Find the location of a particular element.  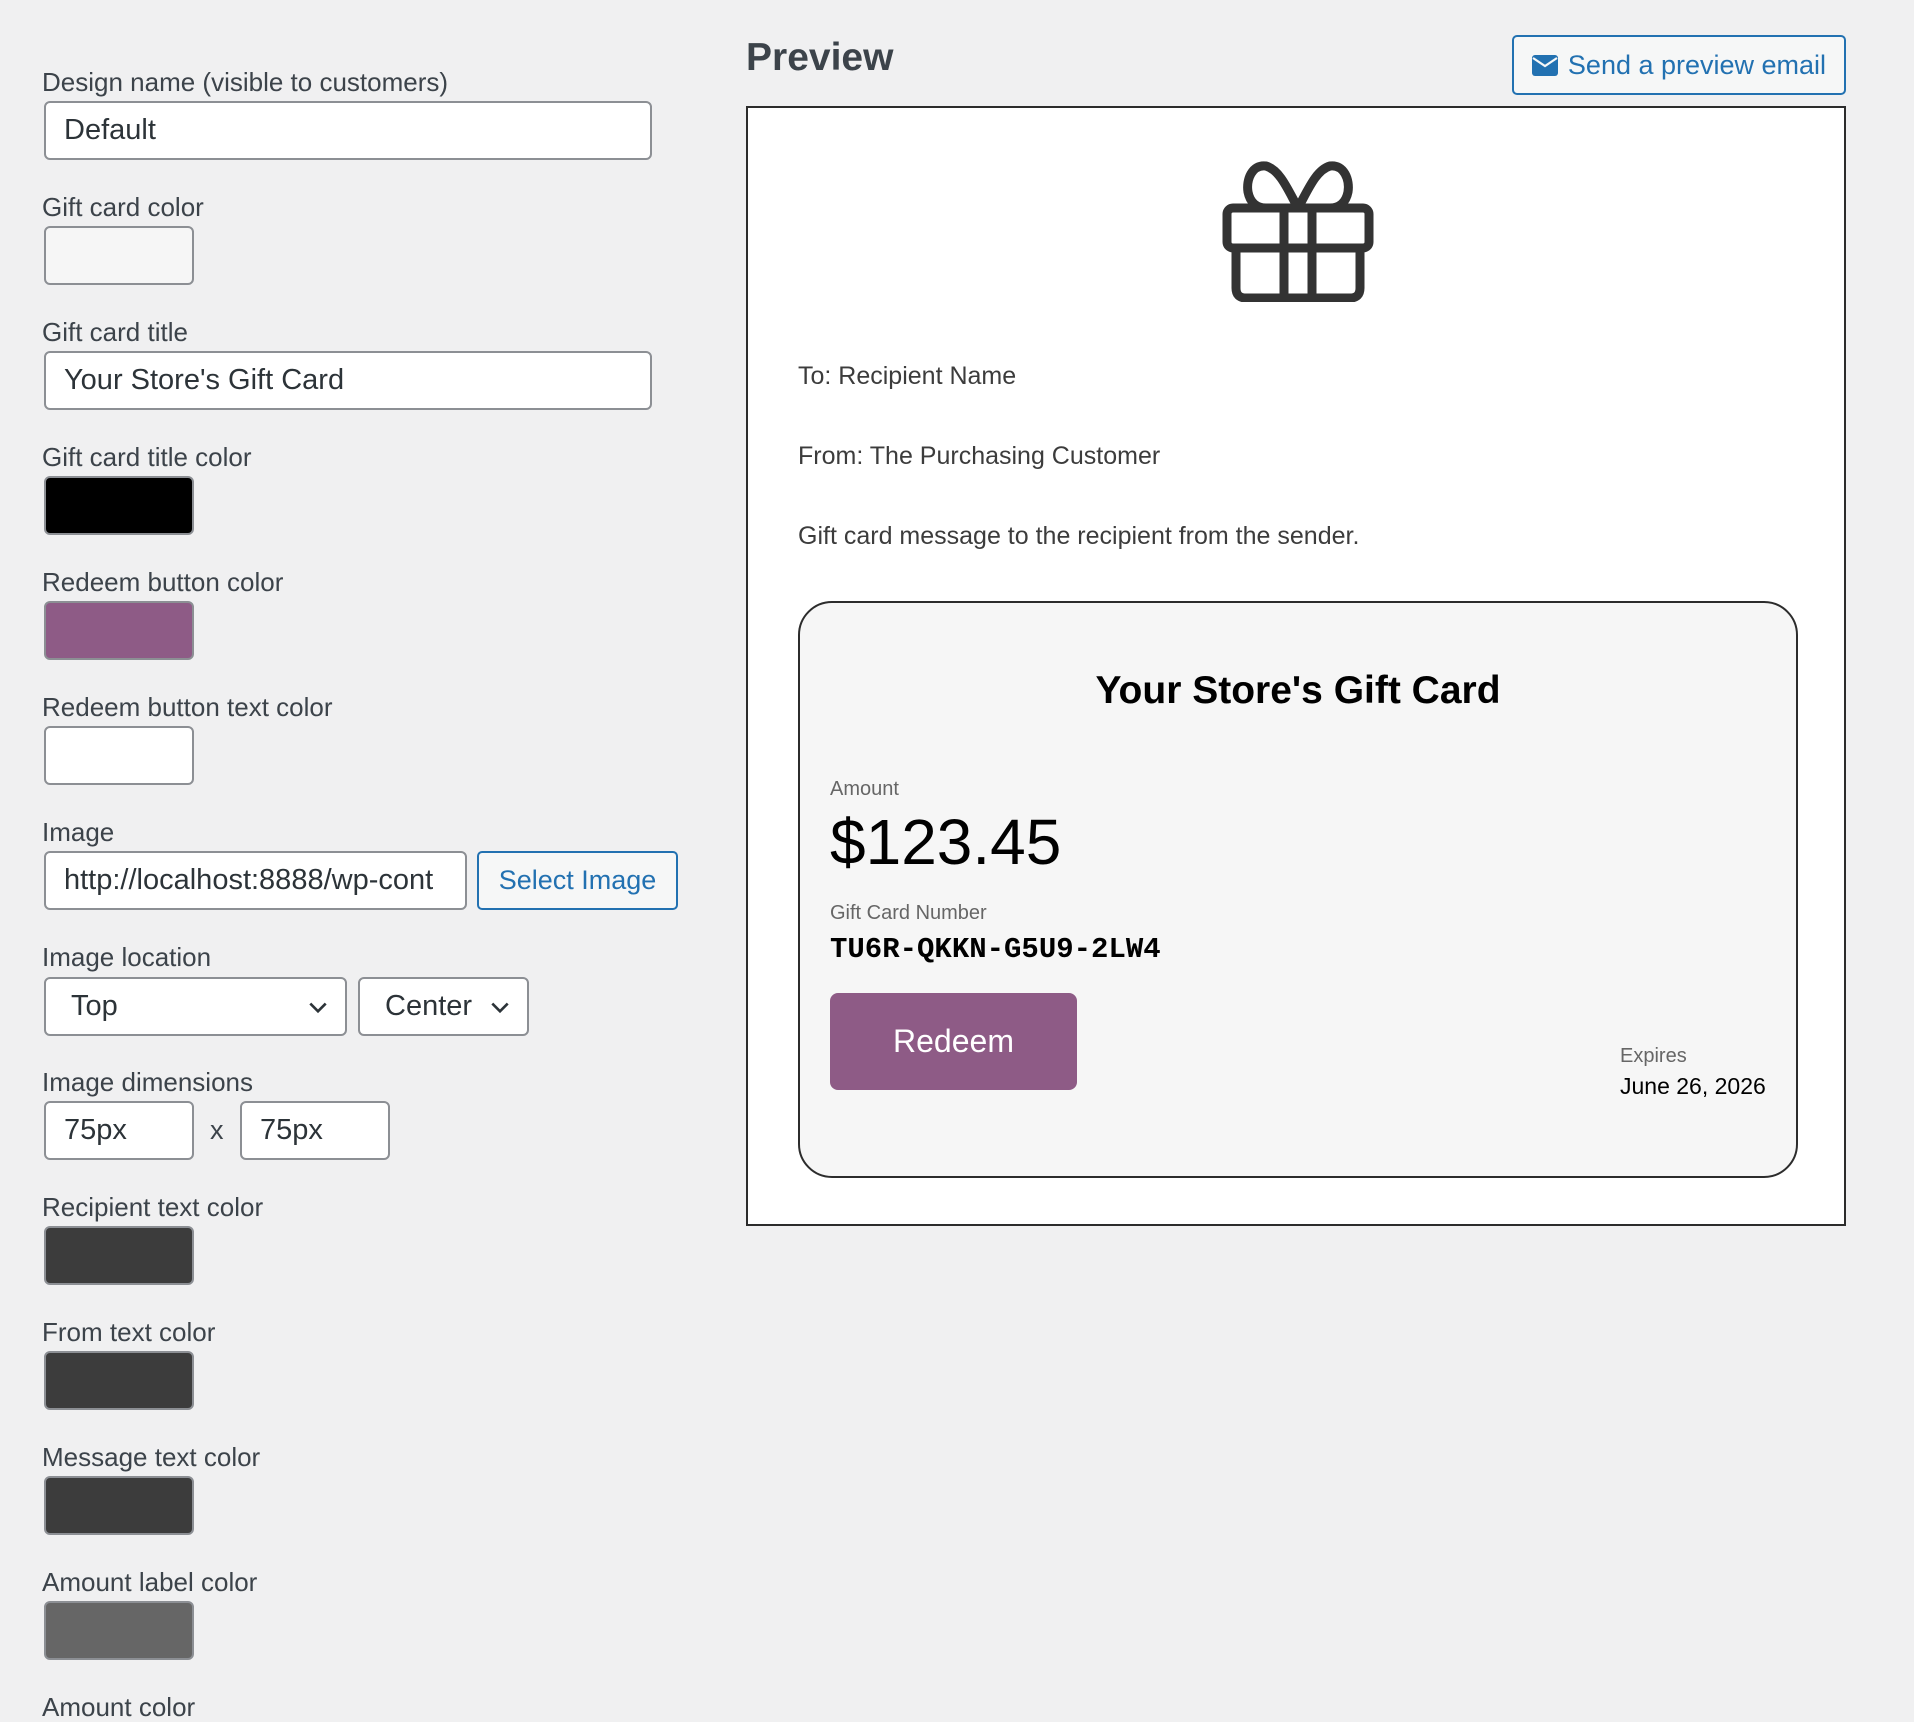

amount-label-color-swatch is located at coordinates (119, 1630).